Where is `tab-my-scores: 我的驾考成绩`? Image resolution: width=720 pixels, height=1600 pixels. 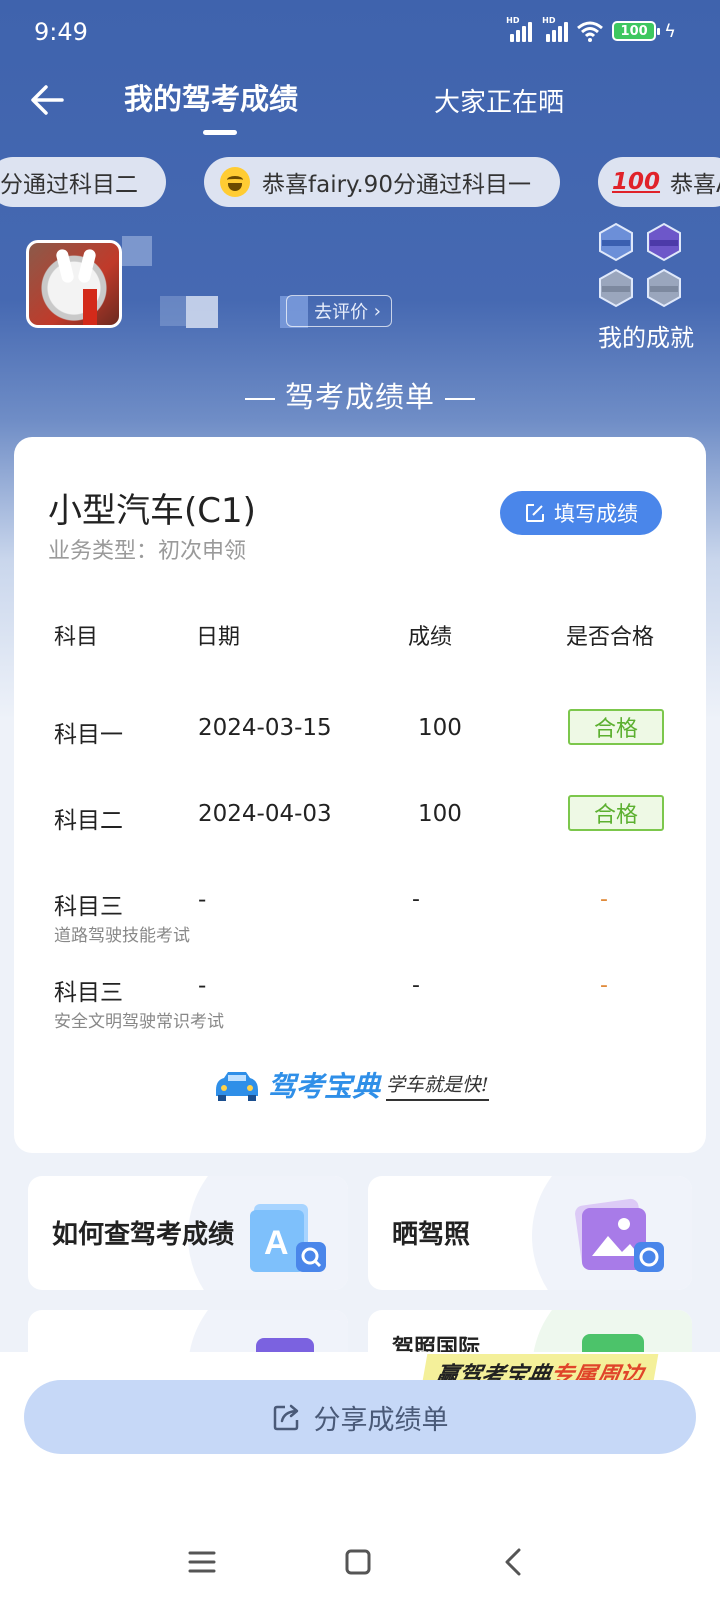
tab-my-scores: 我的驾考成绩 is located at coordinates (211, 97).